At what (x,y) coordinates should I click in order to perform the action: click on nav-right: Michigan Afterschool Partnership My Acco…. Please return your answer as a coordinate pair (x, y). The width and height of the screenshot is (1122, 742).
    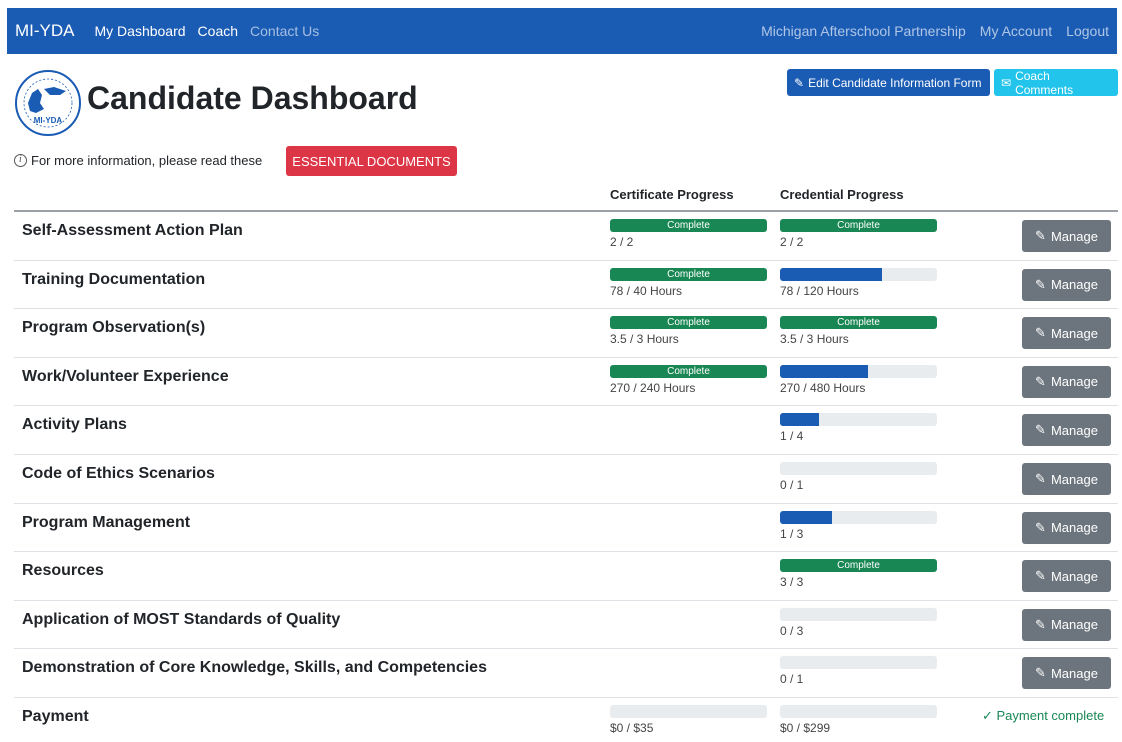
    Looking at the image, I should click on (928, 31).